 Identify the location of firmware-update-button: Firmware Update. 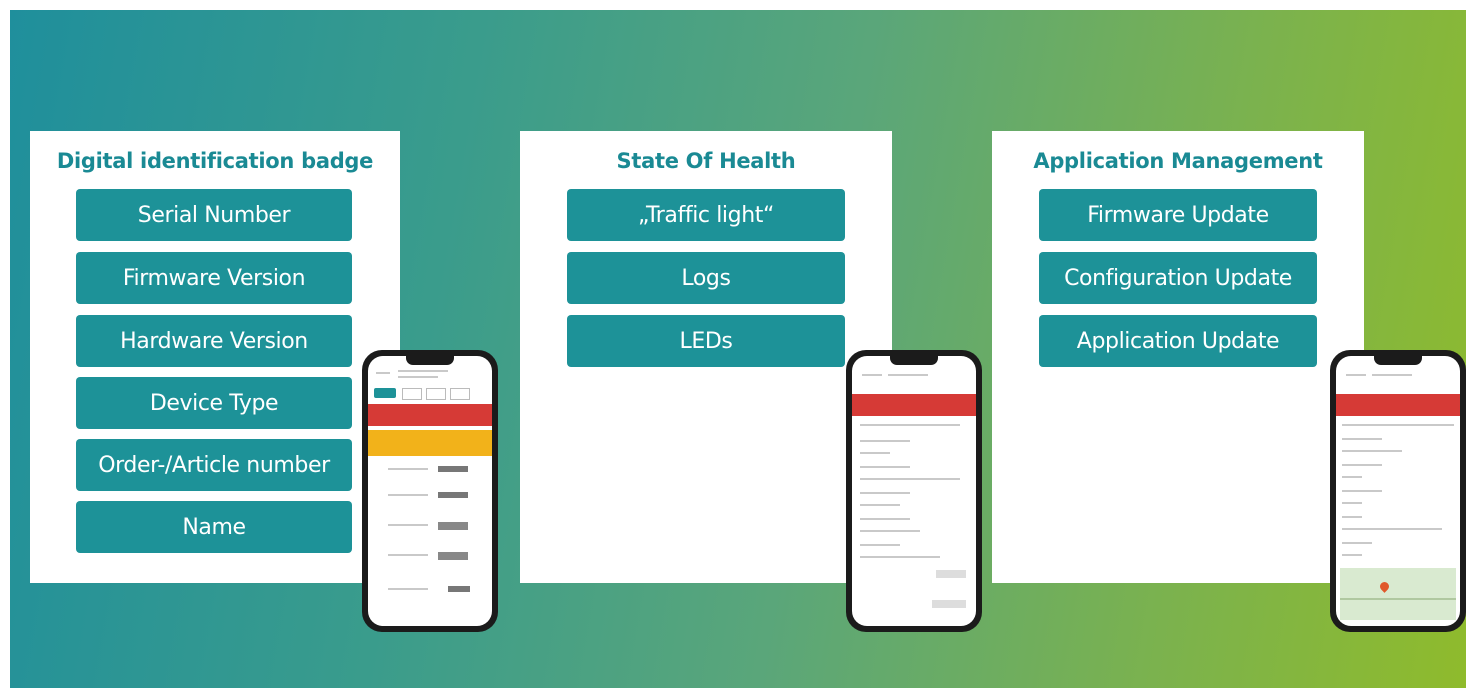
(1178, 215).